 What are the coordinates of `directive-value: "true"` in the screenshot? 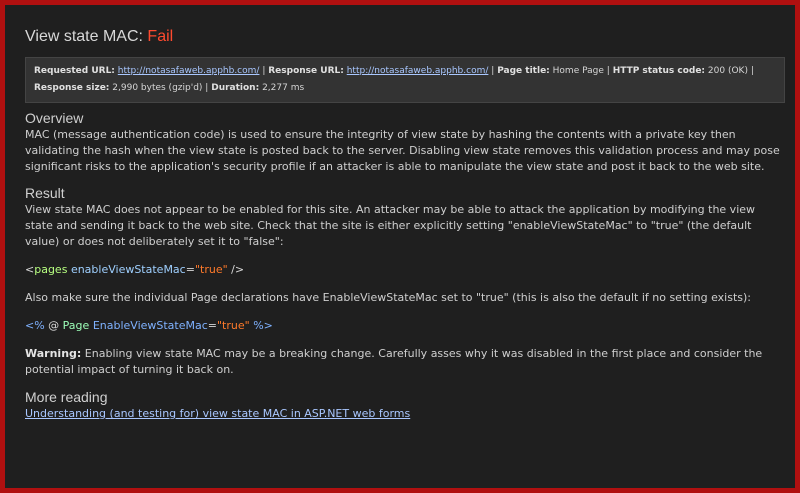 It's located at (233, 325).